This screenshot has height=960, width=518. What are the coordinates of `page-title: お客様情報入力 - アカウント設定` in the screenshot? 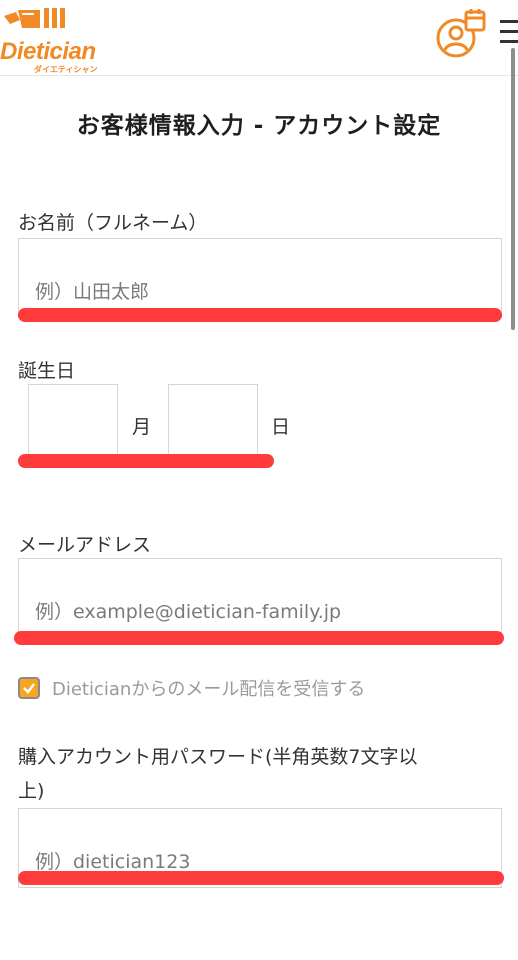 It's located at (259, 126).